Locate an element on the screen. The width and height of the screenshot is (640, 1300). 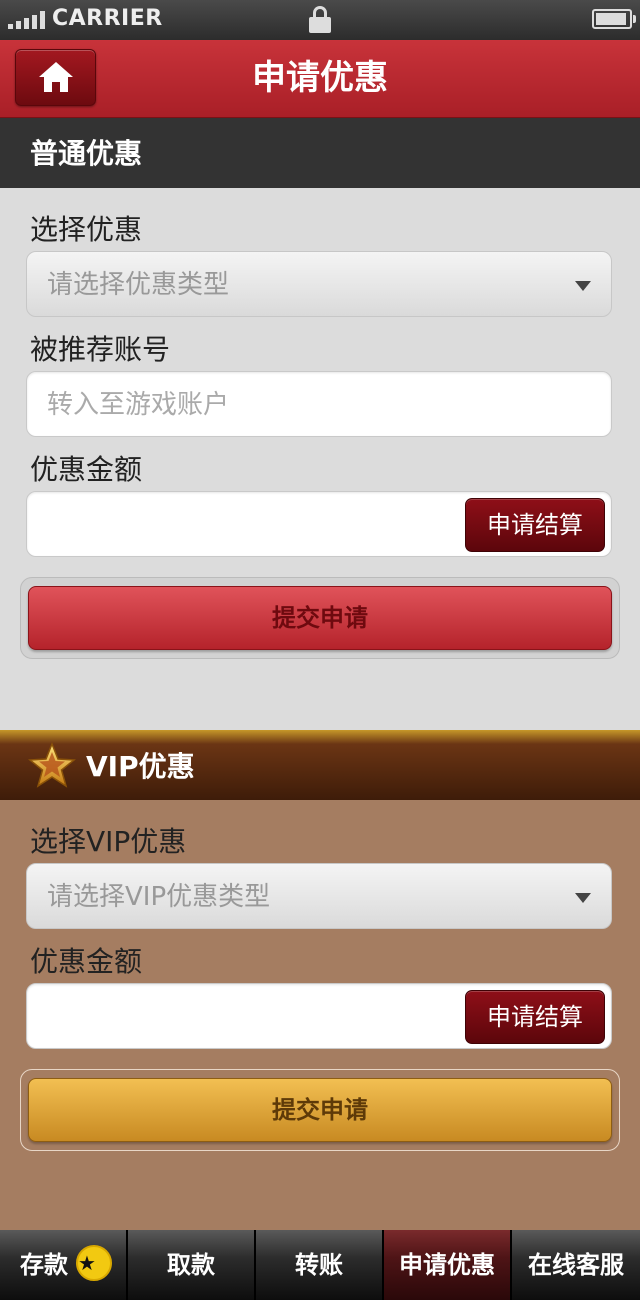
promo-type-select: 请选择优惠类型 is located at coordinates (319, 284).